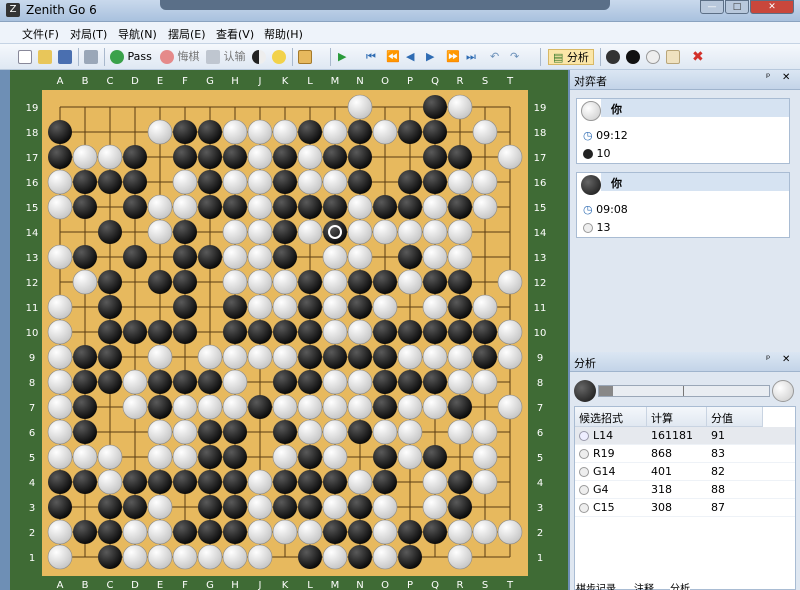  I want to click on column-calc: 计算, so click(677, 417).